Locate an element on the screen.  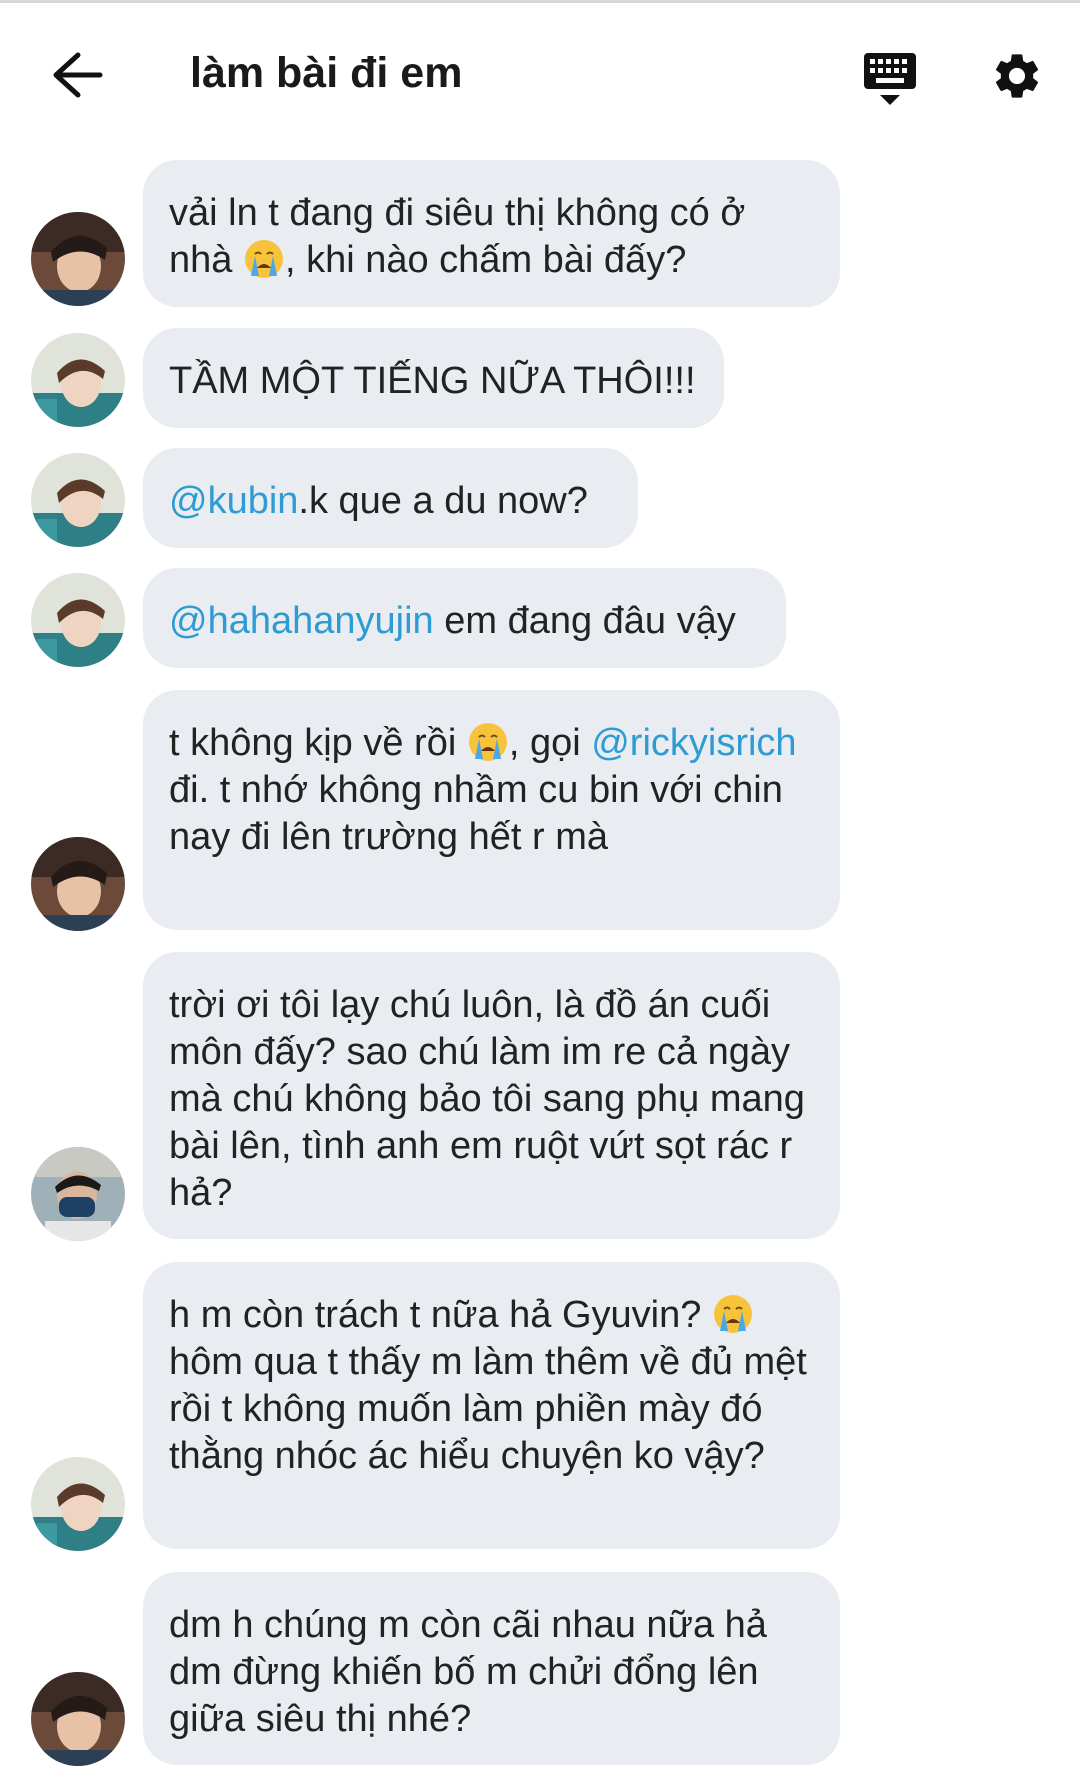
arrow-left-icon is located at coordinates (78, 75).